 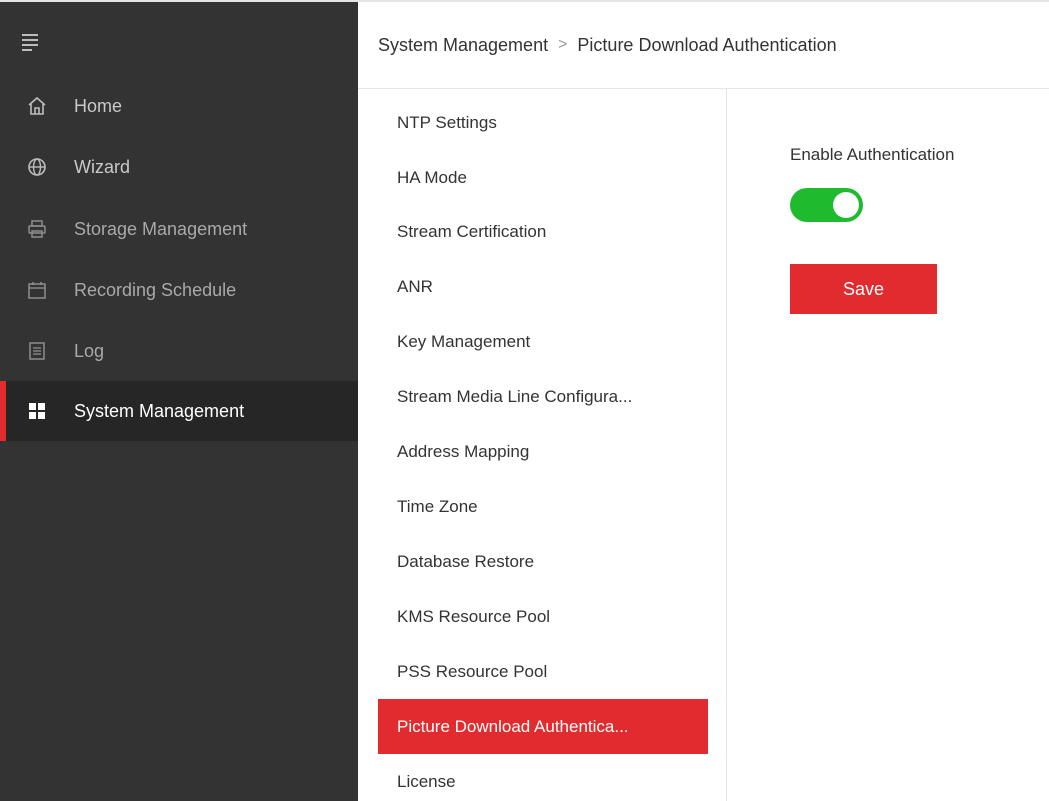 What do you see at coordinates (543, 341) in the screenshot?
I see `submenu-item-key-management: Key Management` at bounding box center [543, 341].